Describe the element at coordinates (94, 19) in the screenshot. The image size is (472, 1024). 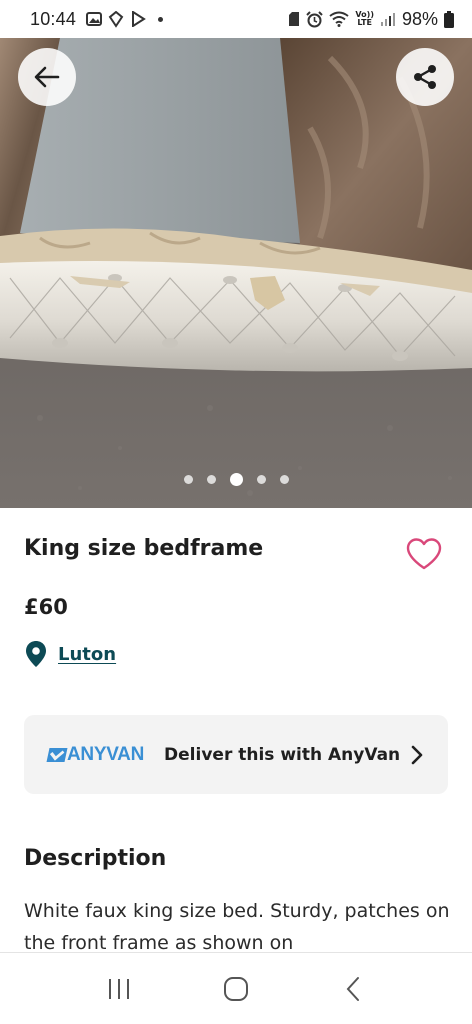
I see `gallery-notification-icon` at that location.